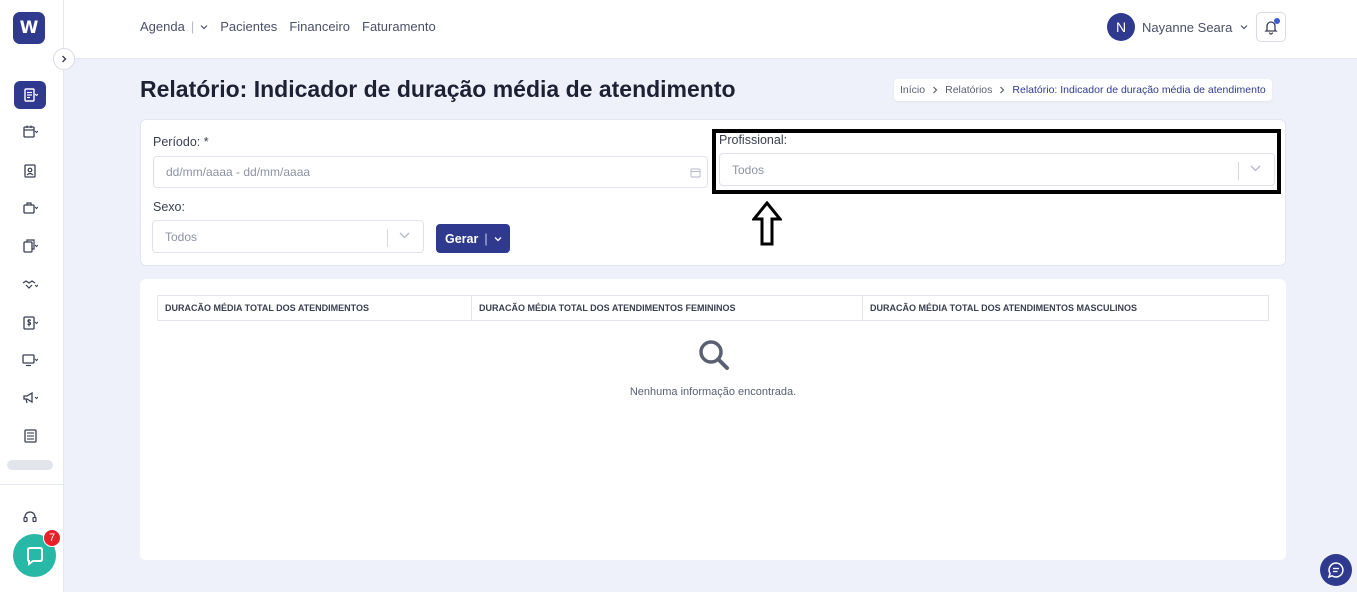 This screenshot has width=1357, height=592. Describe the element at coordinates (1187, 27) in the screenshot. I see `user-name: Nayanne Seara` at that location.